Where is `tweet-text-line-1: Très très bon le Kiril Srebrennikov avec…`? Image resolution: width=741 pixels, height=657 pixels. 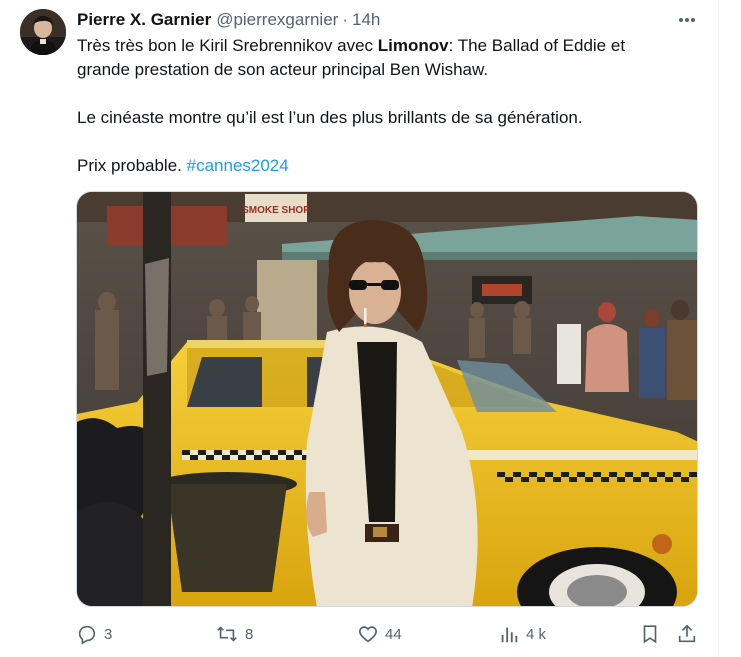
tweet-text-line-1: Très très bon le Kiril Srebrennikov avec… is located at coordinates (387, 46).